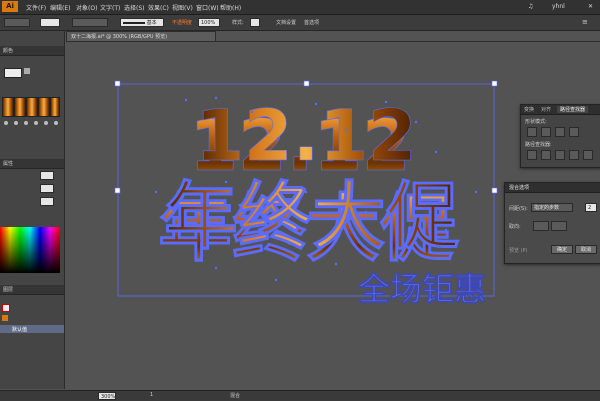 The image size is (600, 401). Describe the element at coordinates (17, 22) in the screenshot. I see `fill-select` at that location.